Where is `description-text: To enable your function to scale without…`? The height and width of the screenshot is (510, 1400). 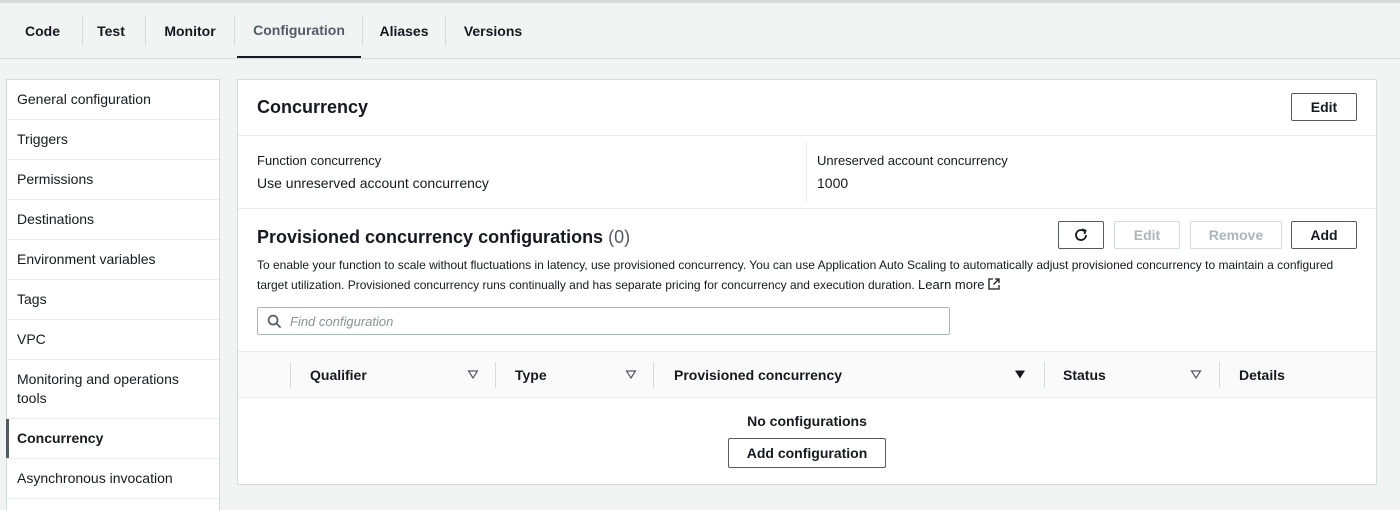 description-text: To enable your function to scale without… is located at coordinates (795, 275).